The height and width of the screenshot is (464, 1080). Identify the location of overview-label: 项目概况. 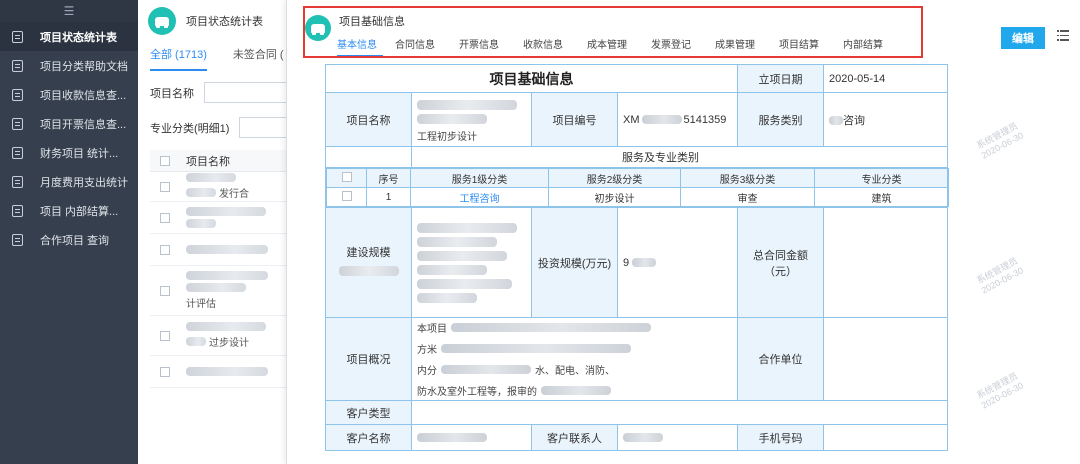
(368, 359).